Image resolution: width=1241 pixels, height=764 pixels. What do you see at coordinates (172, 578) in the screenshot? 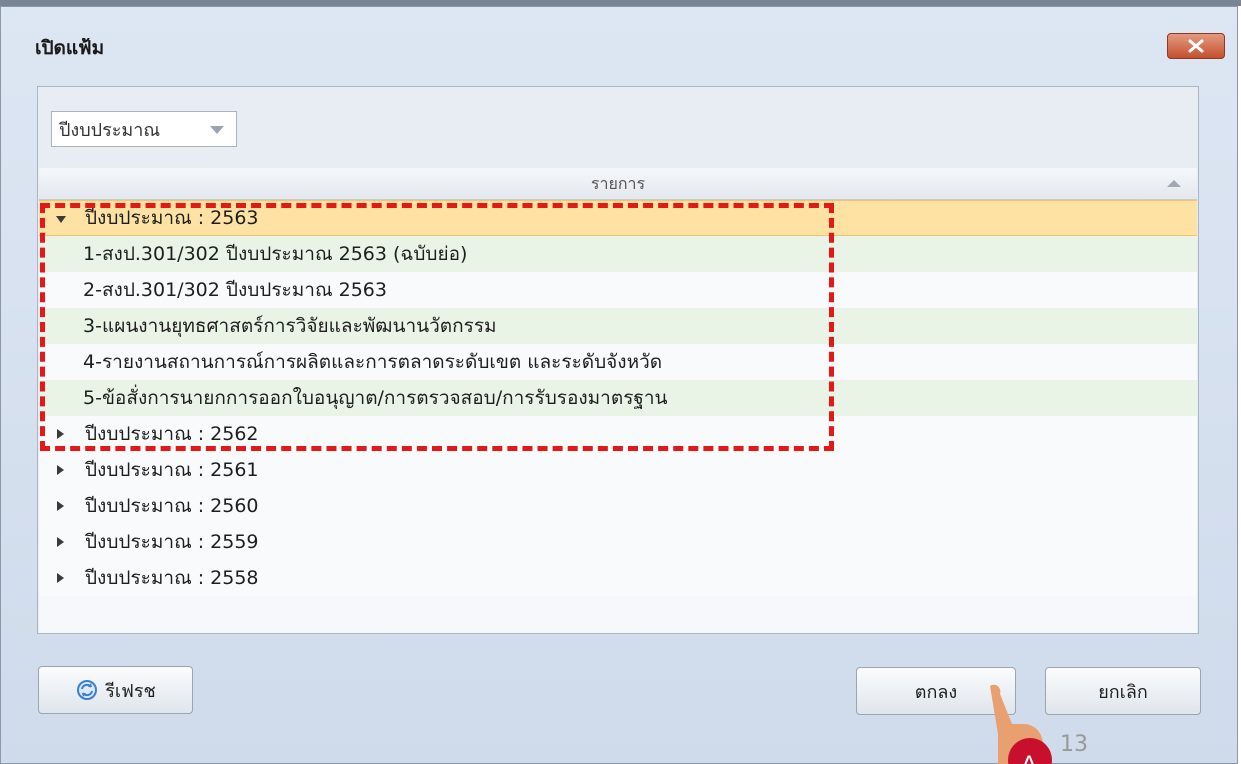
I see `tree-group-label: ปีงบประมาณ : 2558` at bounding box center [172, 578].